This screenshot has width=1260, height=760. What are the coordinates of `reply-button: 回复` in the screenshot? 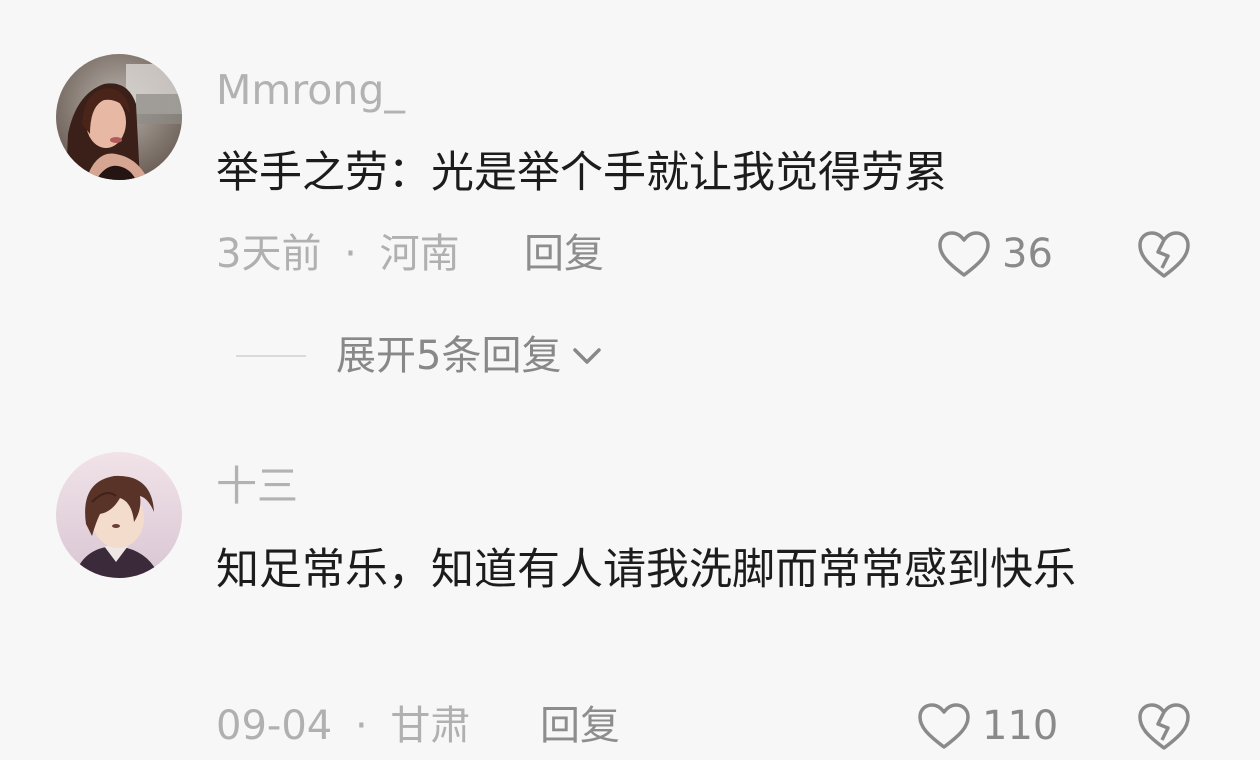 It's located at (580, 726).